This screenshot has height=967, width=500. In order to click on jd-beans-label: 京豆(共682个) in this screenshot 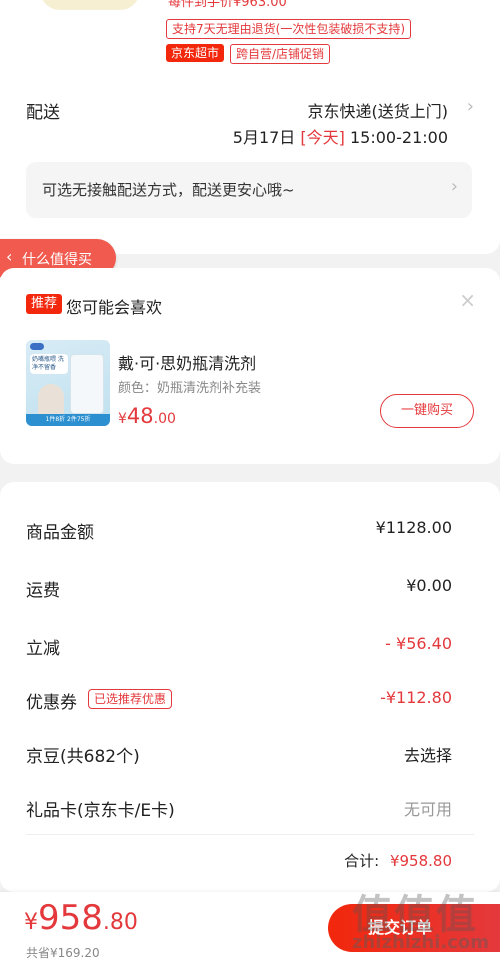, I will do `click(83, 757)`.